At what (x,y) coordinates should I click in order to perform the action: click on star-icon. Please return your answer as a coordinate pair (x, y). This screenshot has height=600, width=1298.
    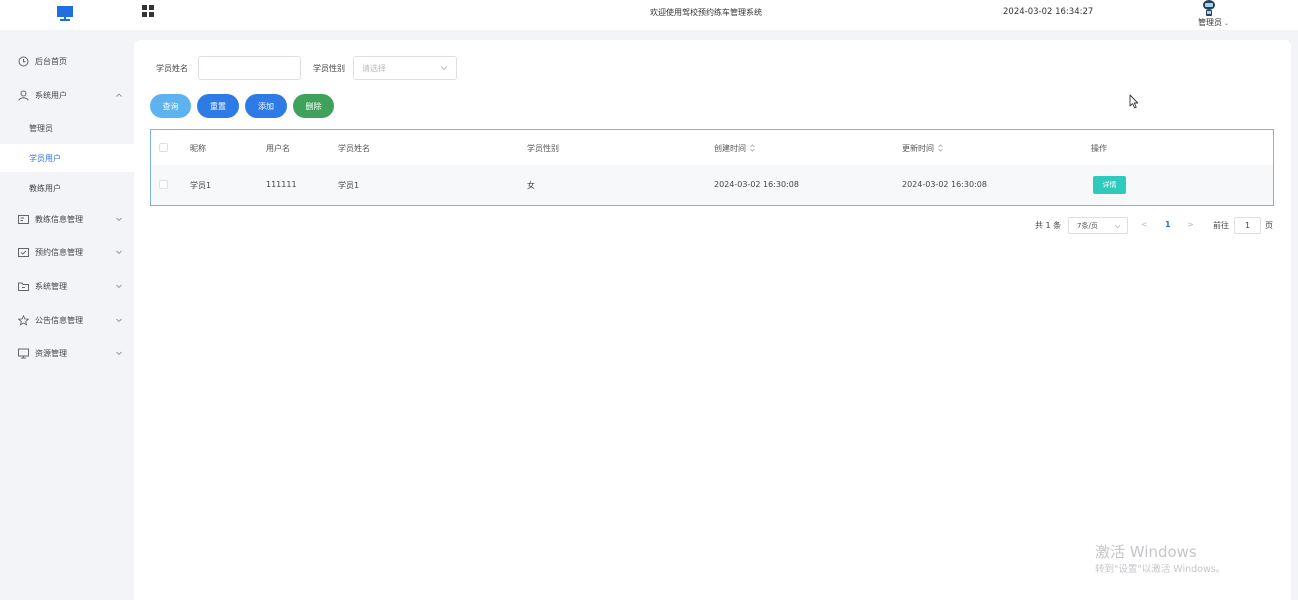
    Looking at the image, I should click on (23, 320).